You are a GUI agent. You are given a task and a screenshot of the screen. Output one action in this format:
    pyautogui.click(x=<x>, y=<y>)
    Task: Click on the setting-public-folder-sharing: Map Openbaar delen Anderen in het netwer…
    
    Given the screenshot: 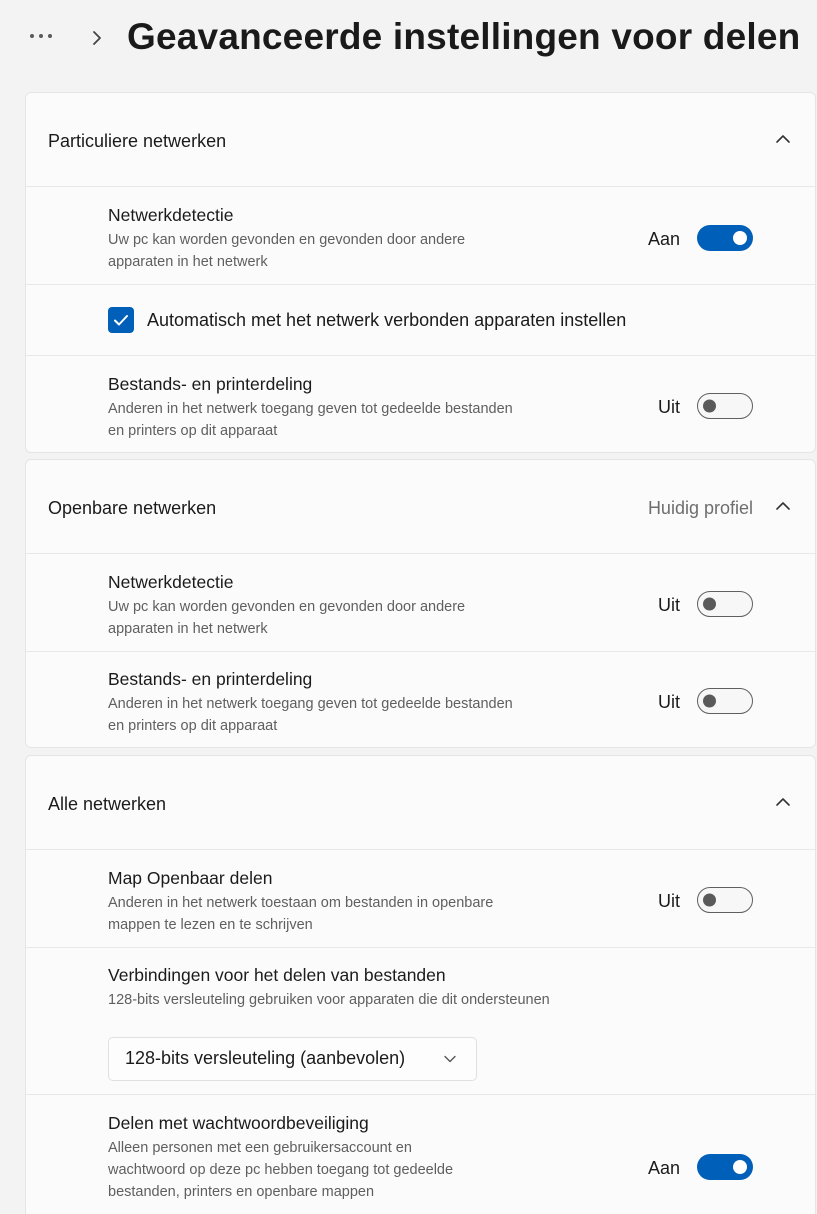 What is the action you would take?
    pyautogui.click(x=420, y=899)
    